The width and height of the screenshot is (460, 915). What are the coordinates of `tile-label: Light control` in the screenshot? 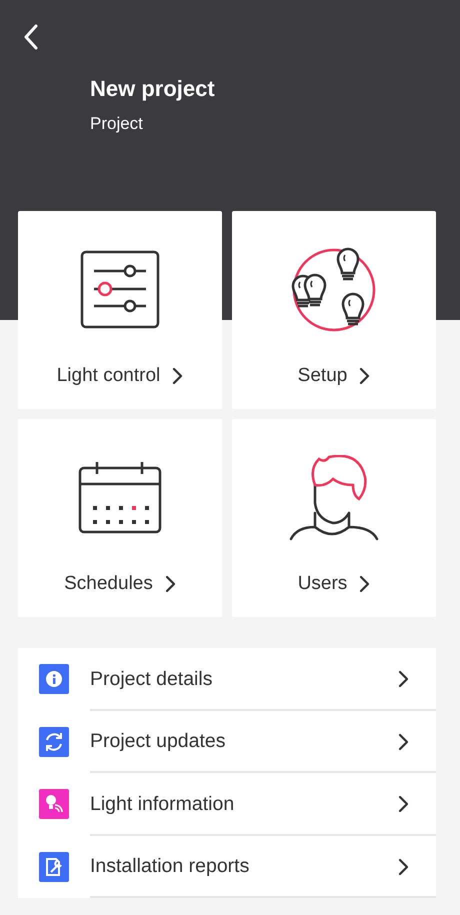 It's located at (108, 376).